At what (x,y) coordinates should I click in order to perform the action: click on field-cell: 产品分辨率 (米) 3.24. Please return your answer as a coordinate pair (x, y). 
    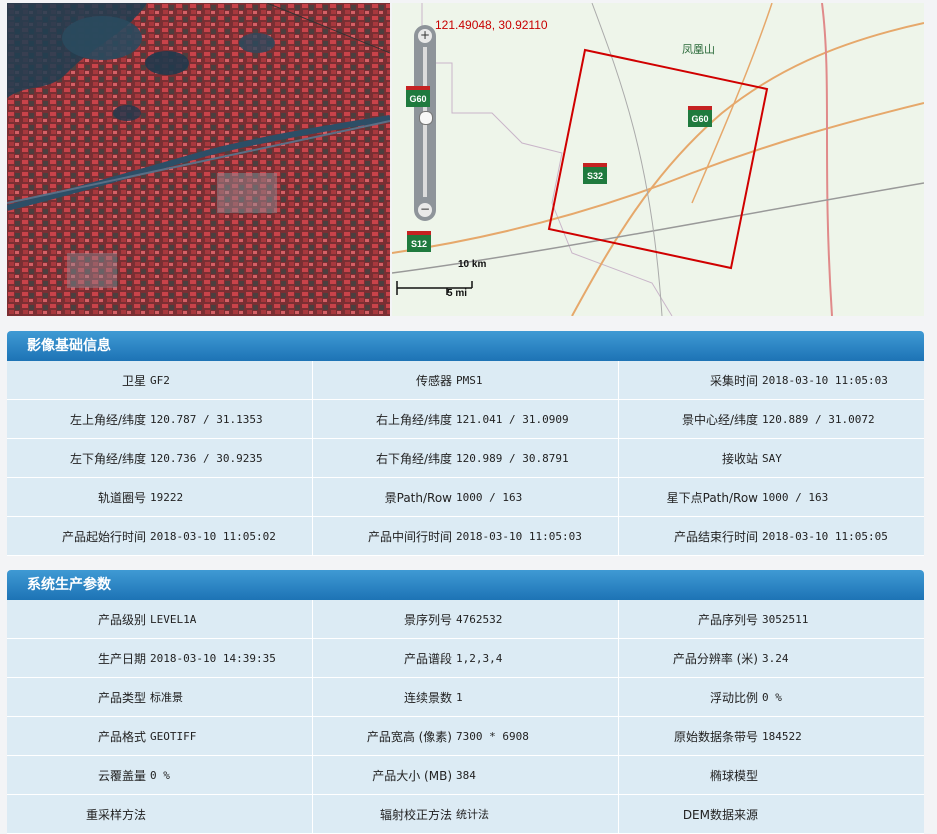
    Looking at the image, I should click on (771, 658).